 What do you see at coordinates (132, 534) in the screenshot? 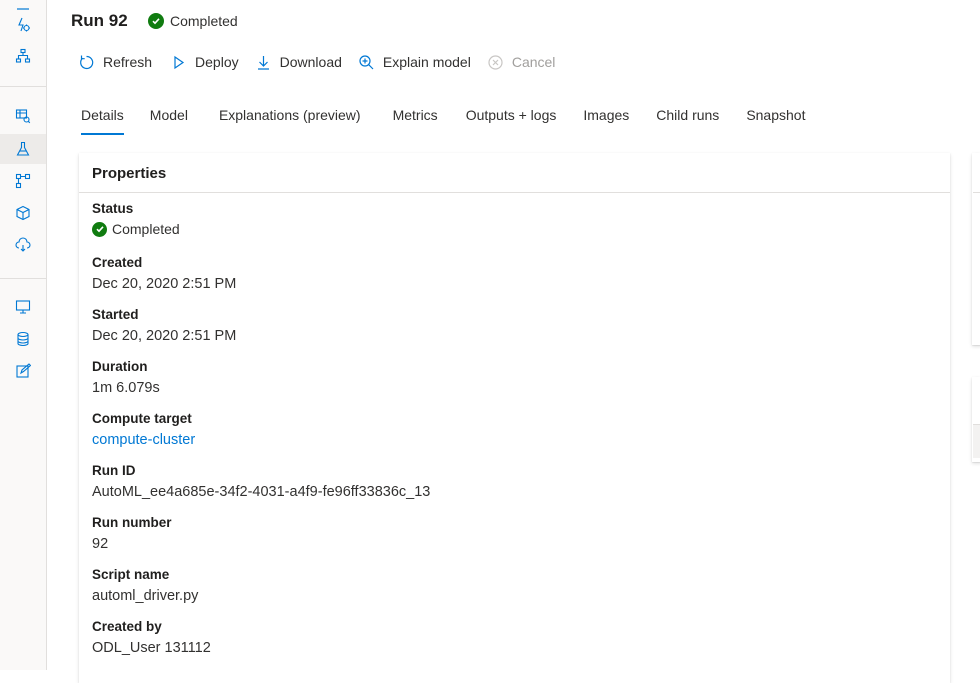
I see `prop-run-number: Run number 92` at bounding box center [132, 534].